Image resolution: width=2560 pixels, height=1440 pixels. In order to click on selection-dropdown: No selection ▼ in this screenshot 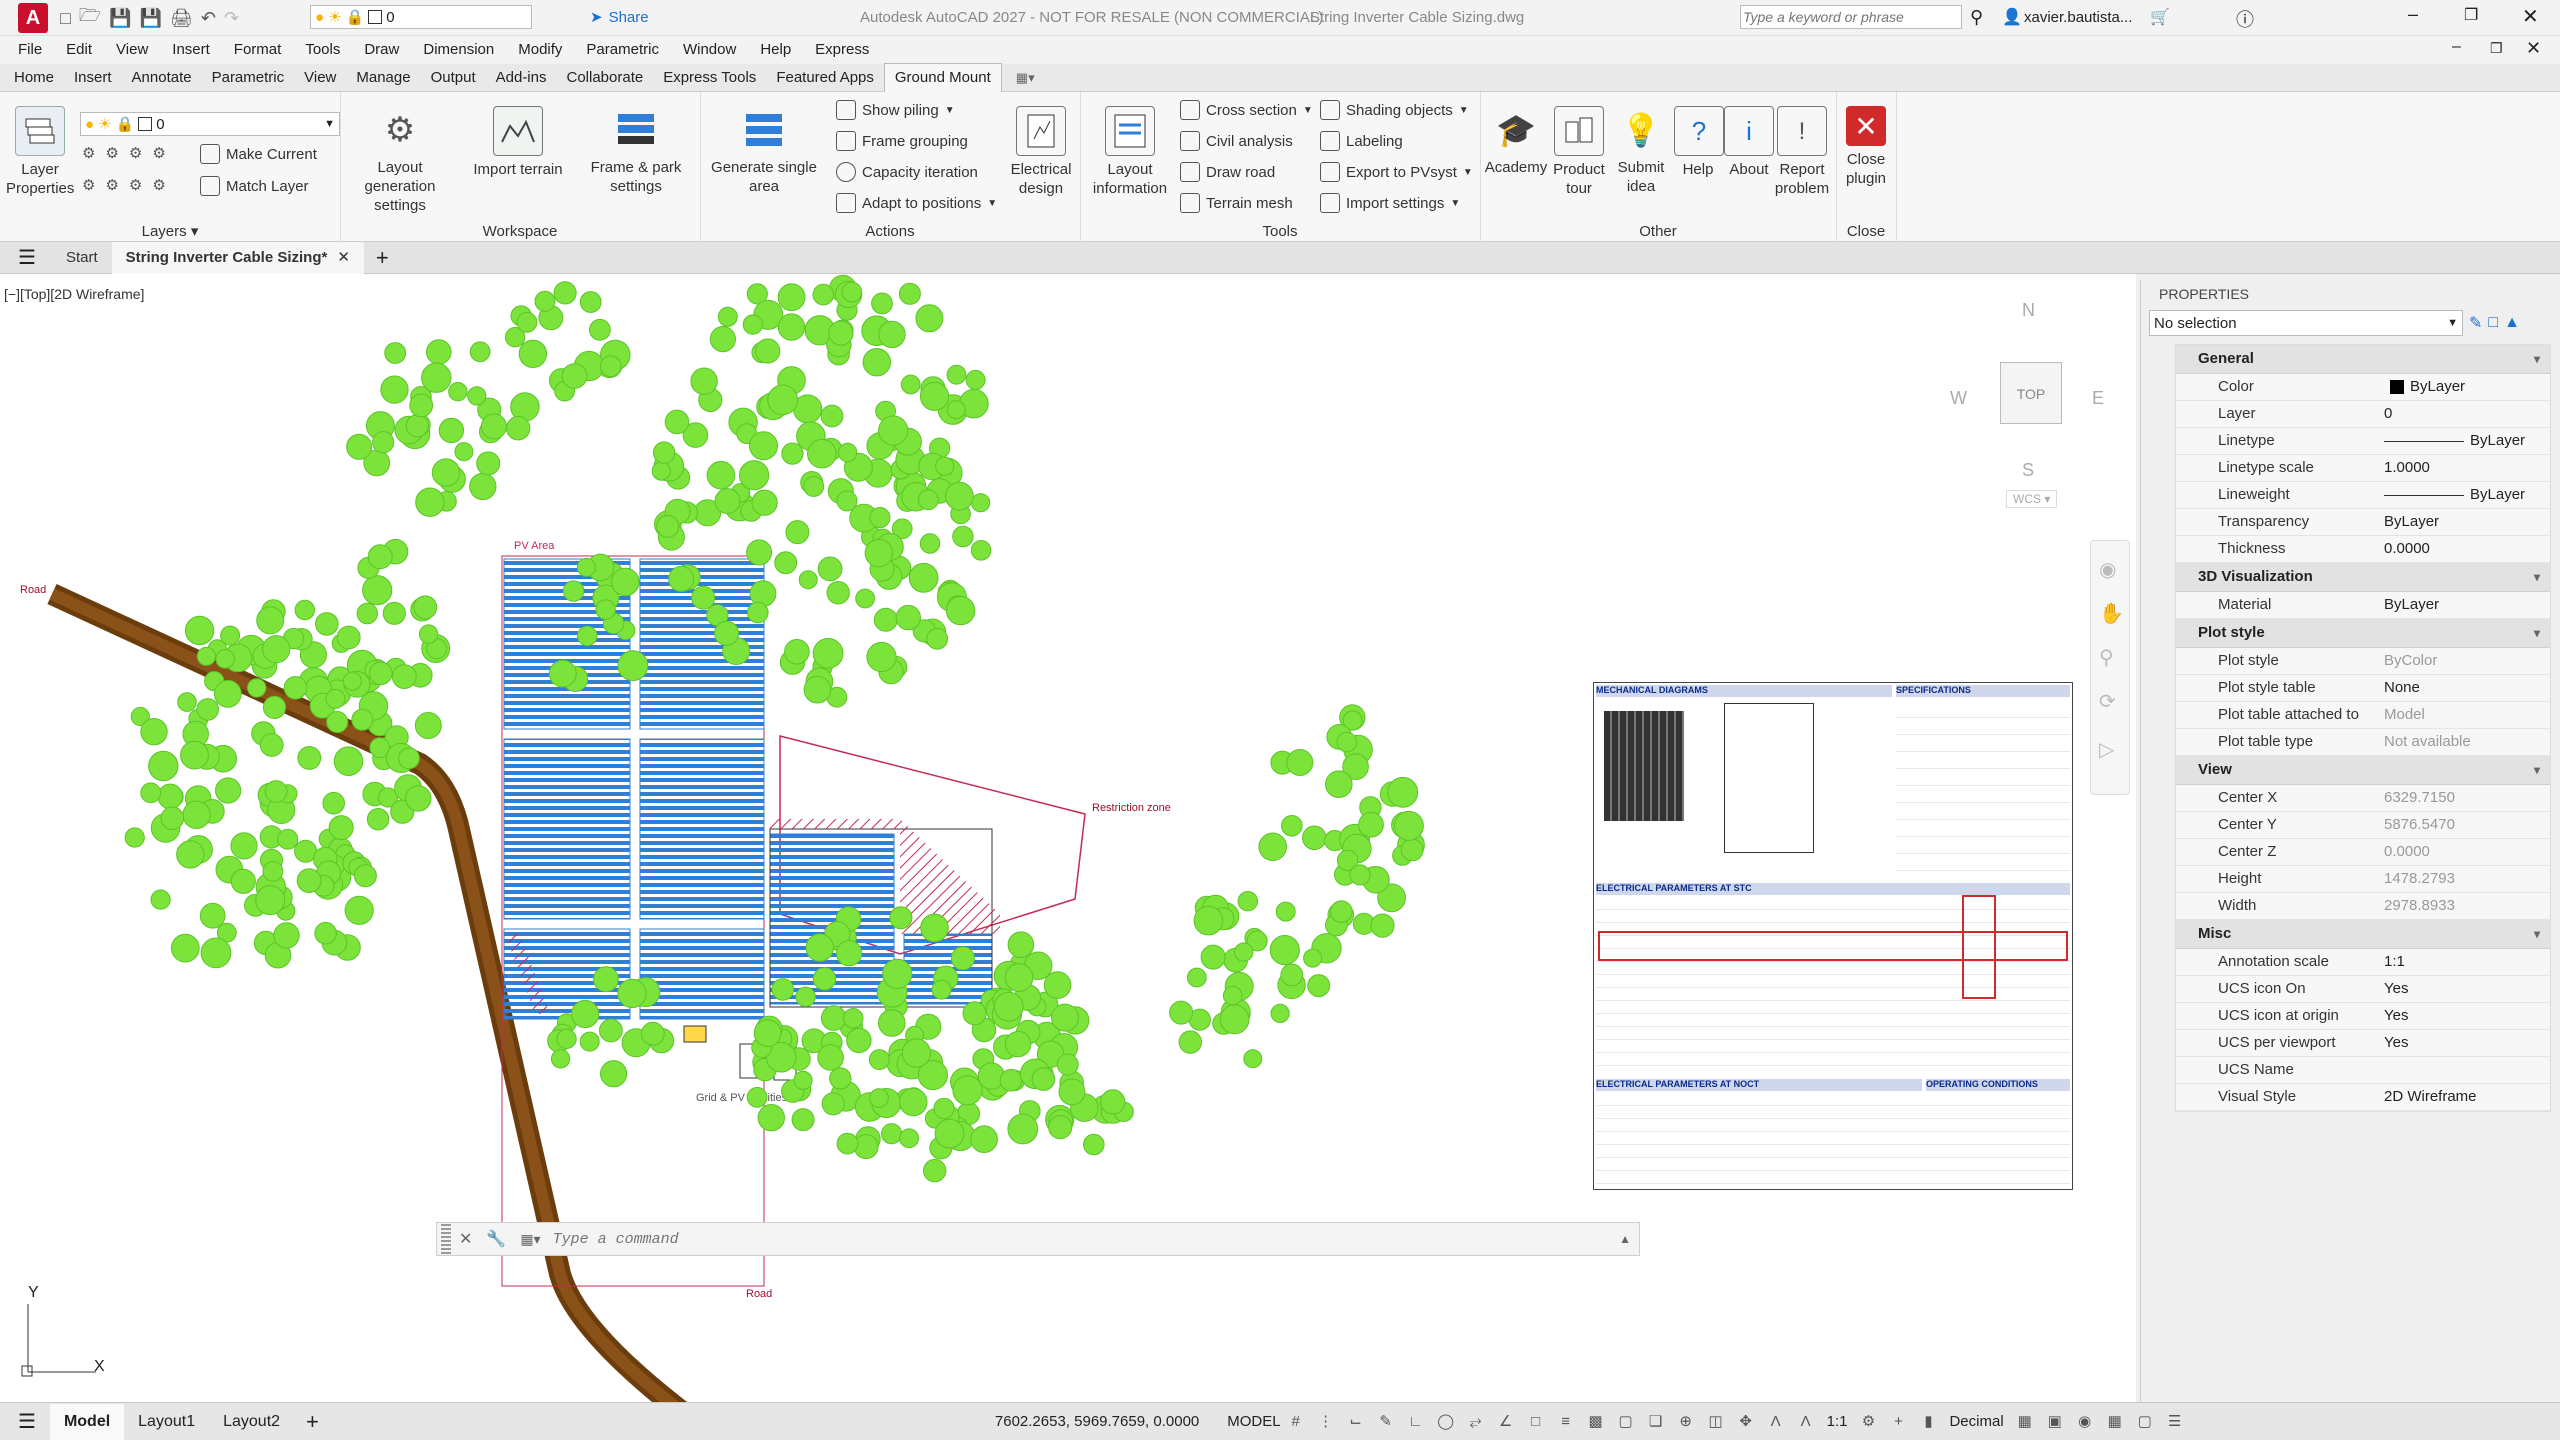, I will do `click(2306, 323)`.